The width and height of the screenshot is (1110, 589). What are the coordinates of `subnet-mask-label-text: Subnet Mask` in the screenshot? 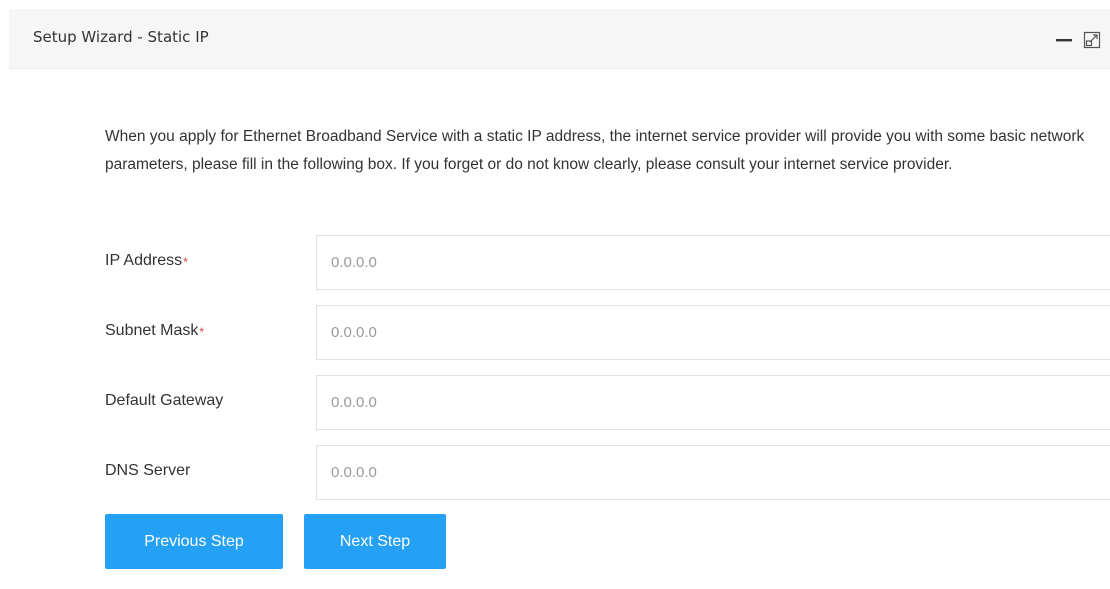 It's located at (152, 330).